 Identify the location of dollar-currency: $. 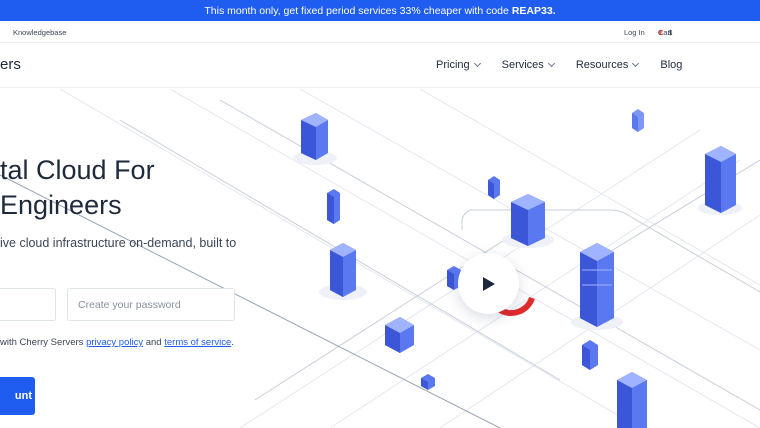
(670, 32).